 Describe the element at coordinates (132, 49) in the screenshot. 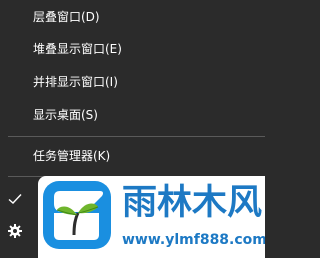

I see `menu-item-stack-windows: 堆叠显示窗口(E)` at that location.